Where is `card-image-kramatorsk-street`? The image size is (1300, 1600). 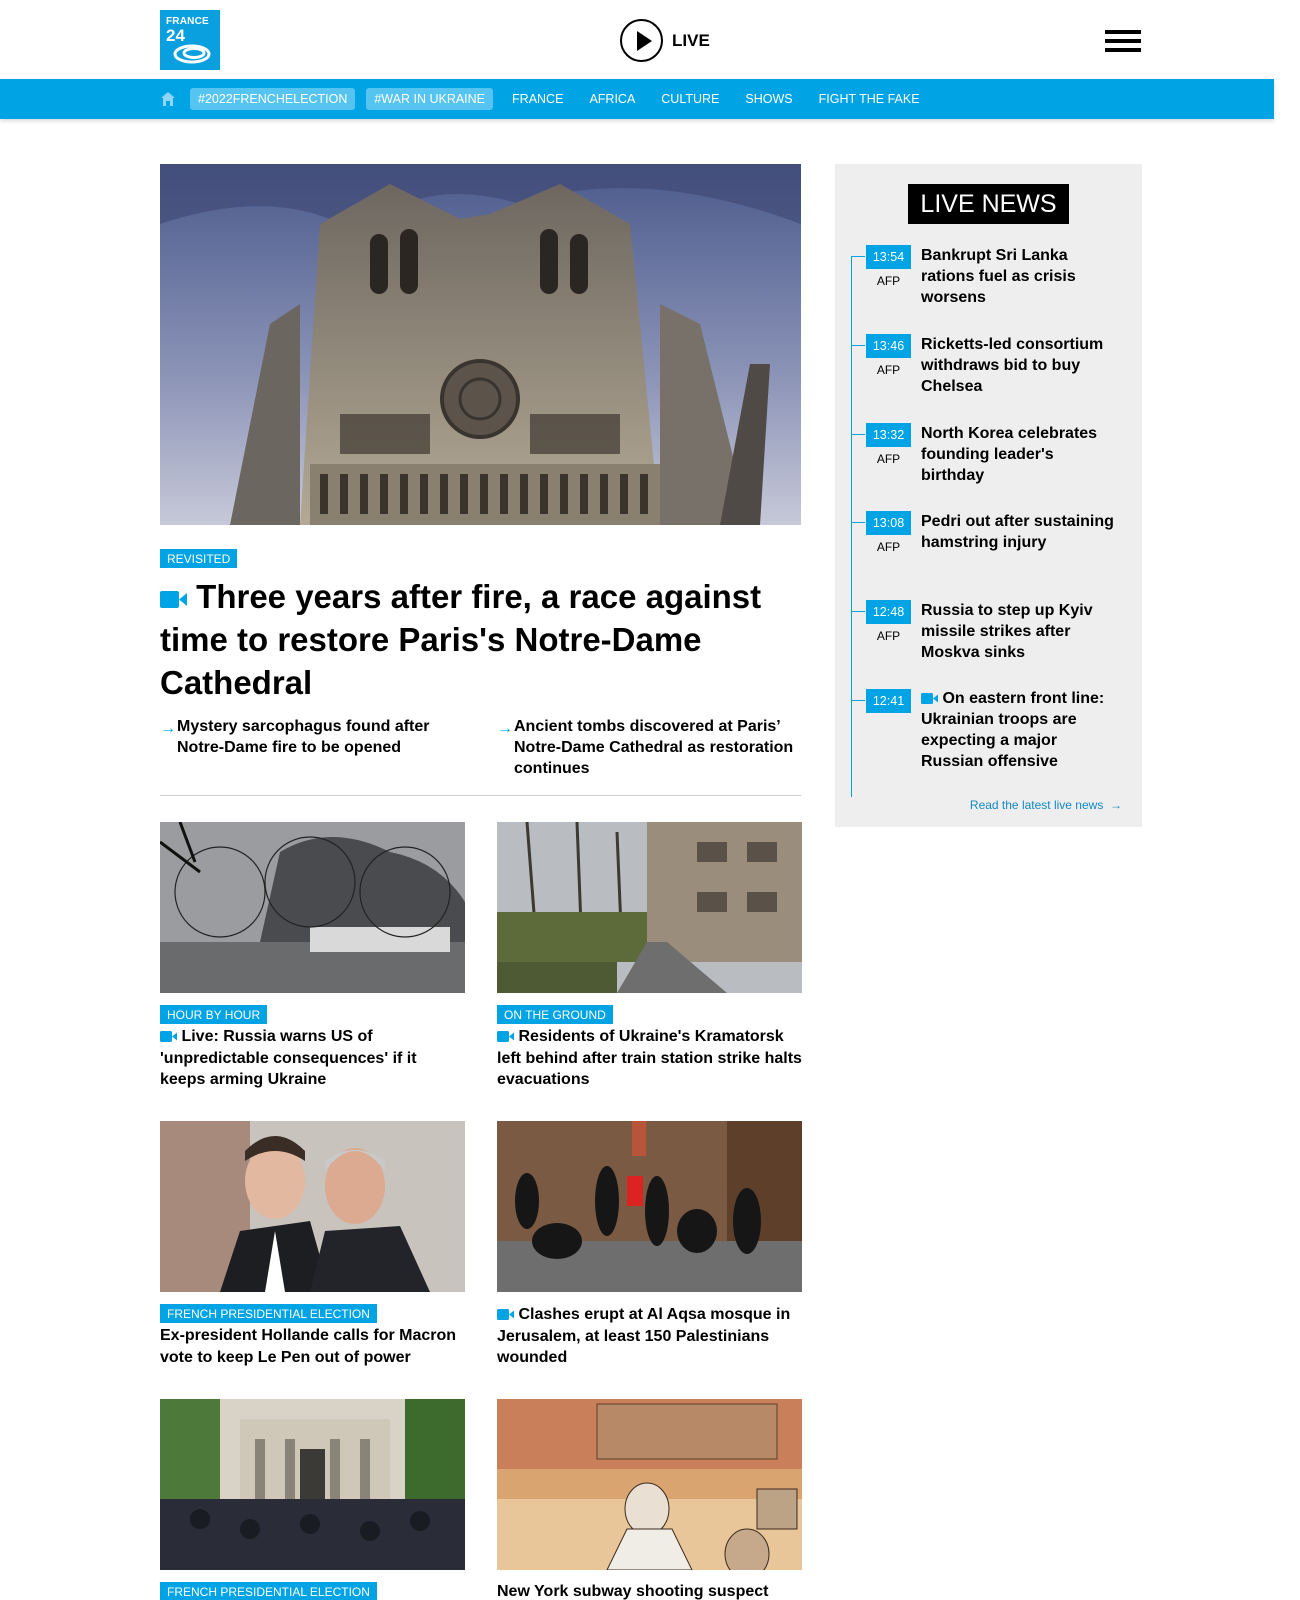 card-image-kramatorsk-street is located at coordinates (649, 907).